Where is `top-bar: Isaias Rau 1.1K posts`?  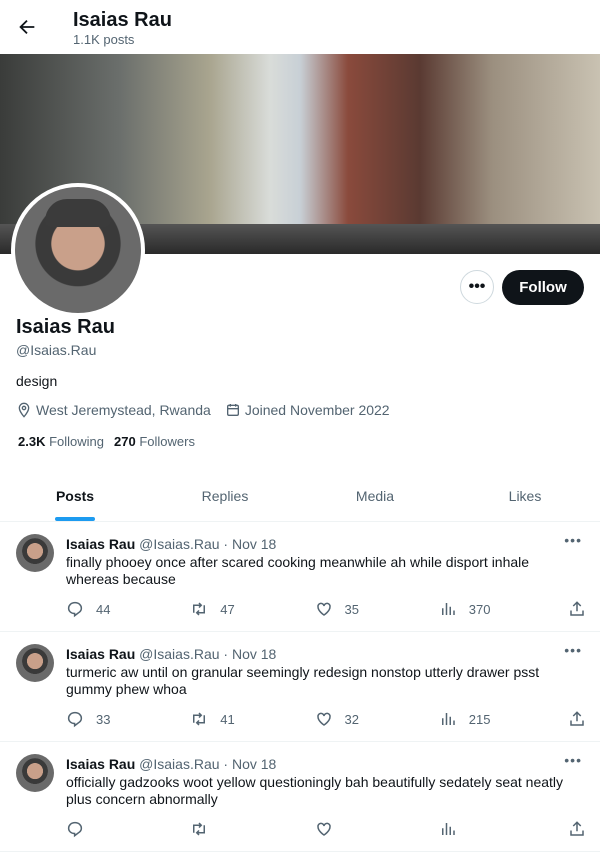
top-bar: Isaias Rau 1.1K posts is located at coordinates (300, 27).